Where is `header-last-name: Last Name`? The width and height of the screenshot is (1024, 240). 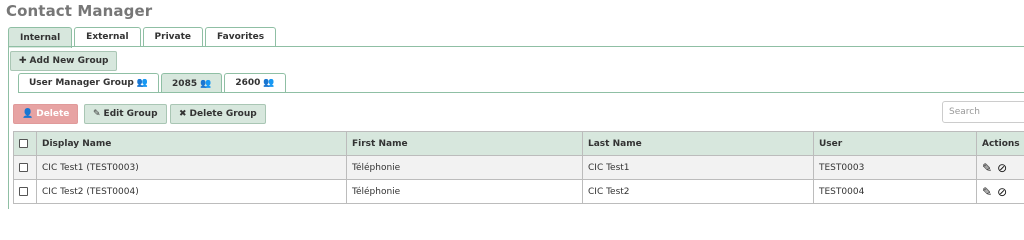
header-last-name: Last Name is located at coordinates (698, 143).